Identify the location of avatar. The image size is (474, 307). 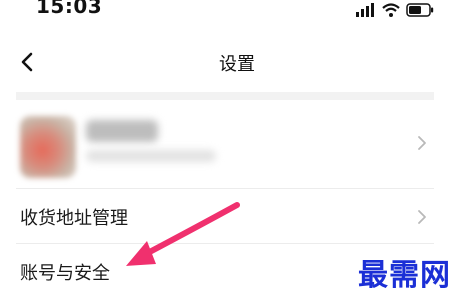
(48, 147).